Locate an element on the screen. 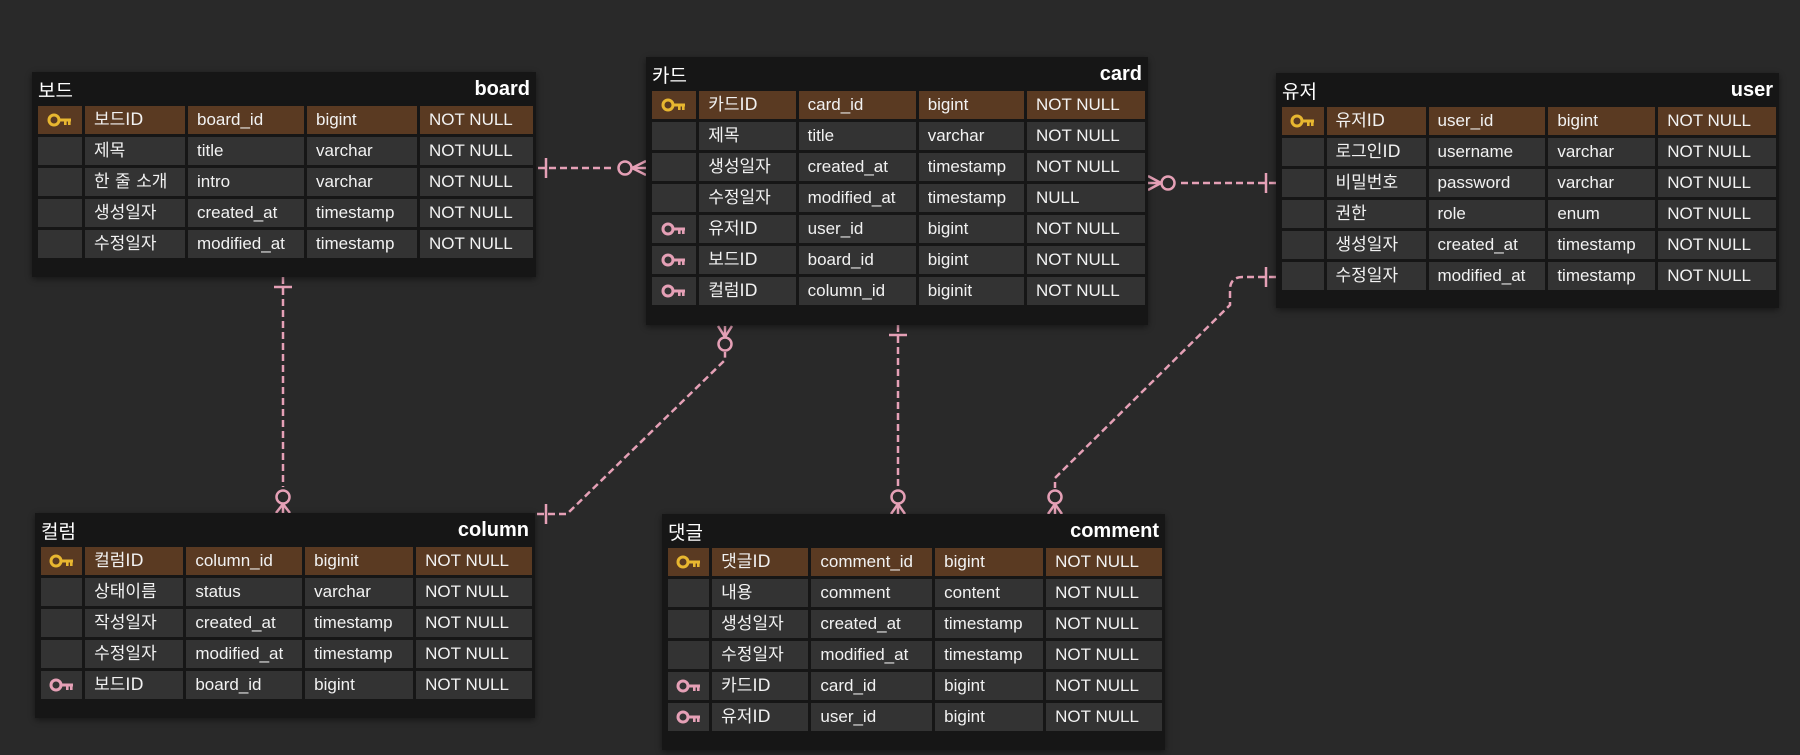  table-header: 컬럼 column is located at coordinates (285, 530).